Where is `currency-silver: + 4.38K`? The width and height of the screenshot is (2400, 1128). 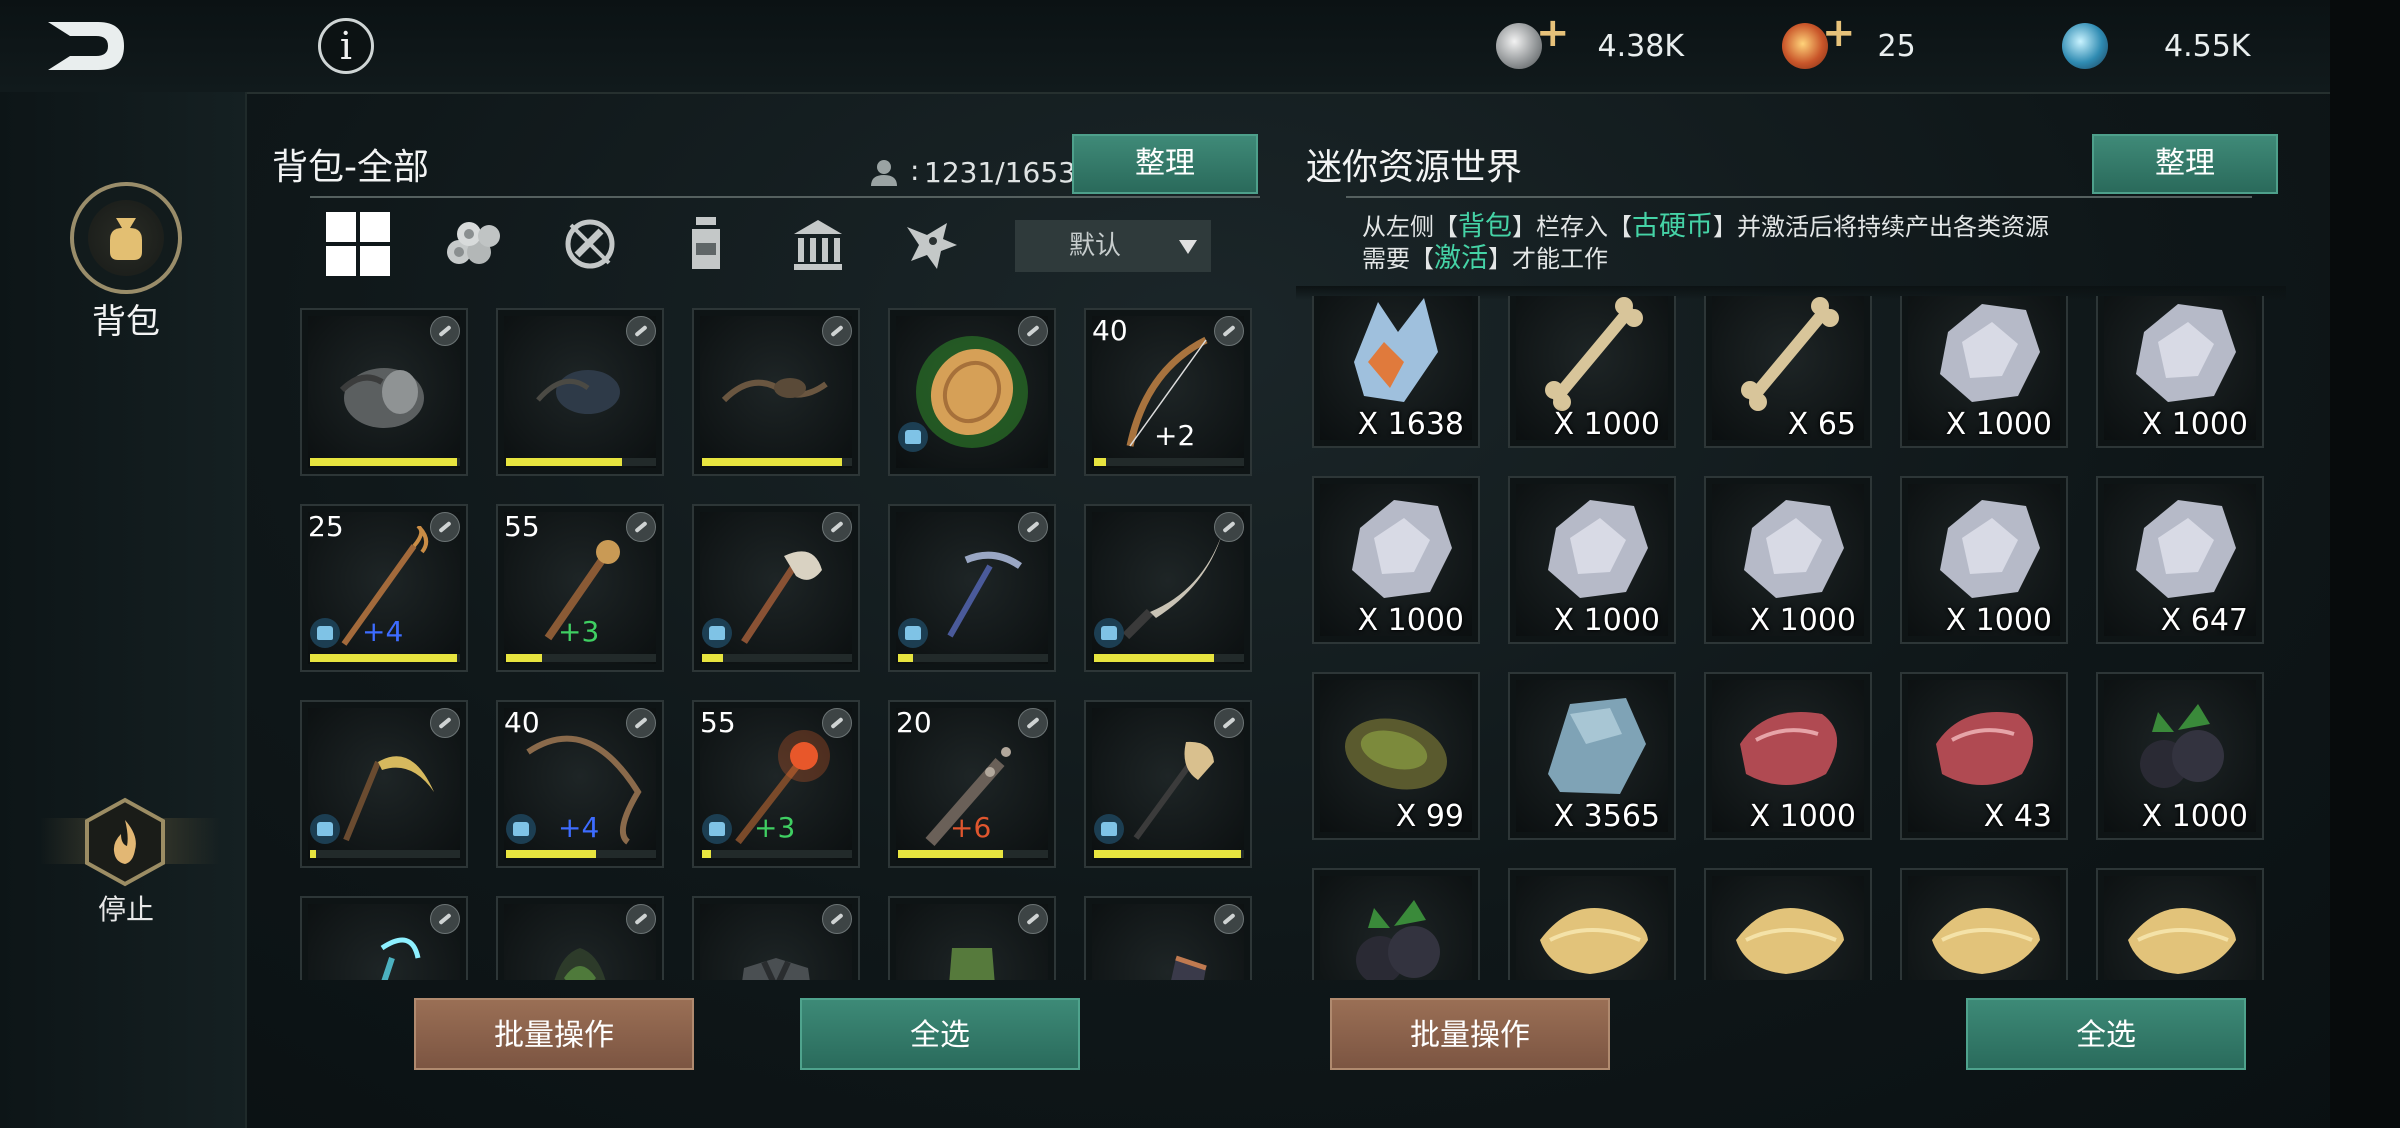
currency-silver: + 4.38K is located at coordinates (1590, 42).